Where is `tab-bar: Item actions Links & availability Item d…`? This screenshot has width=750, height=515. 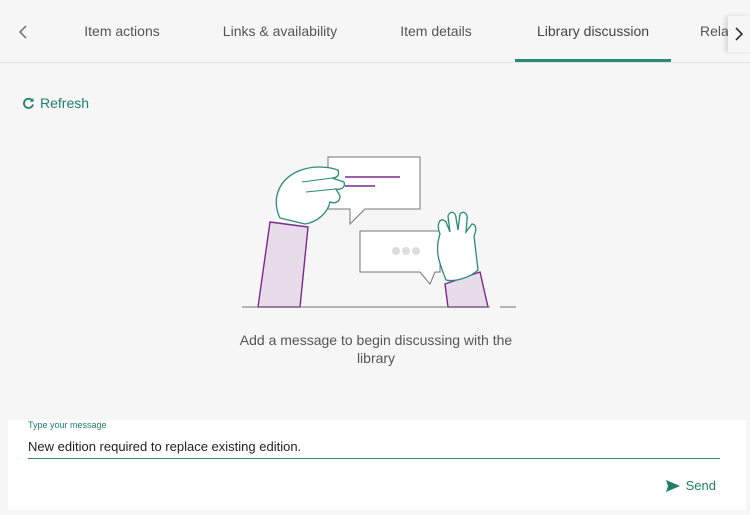 tab-bar: Item actions Links & availability Item d… is located at coordinates (375, 31).